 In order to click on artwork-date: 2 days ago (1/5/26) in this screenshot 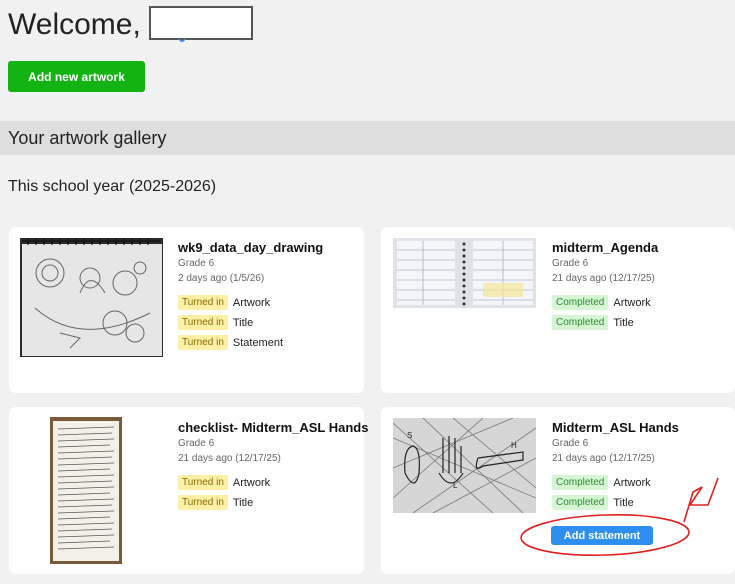, I will do `click(221, 278)`.